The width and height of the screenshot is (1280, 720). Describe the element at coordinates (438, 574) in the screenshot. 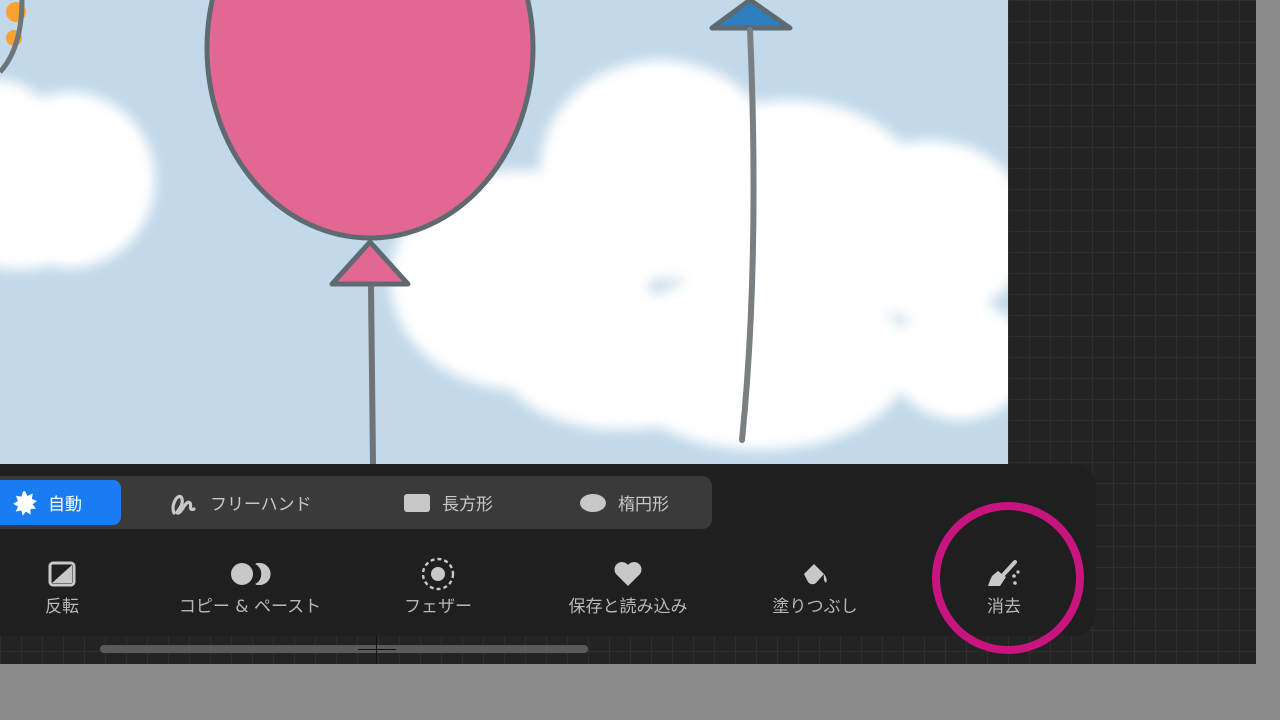

I see `feather-icon` at that location.